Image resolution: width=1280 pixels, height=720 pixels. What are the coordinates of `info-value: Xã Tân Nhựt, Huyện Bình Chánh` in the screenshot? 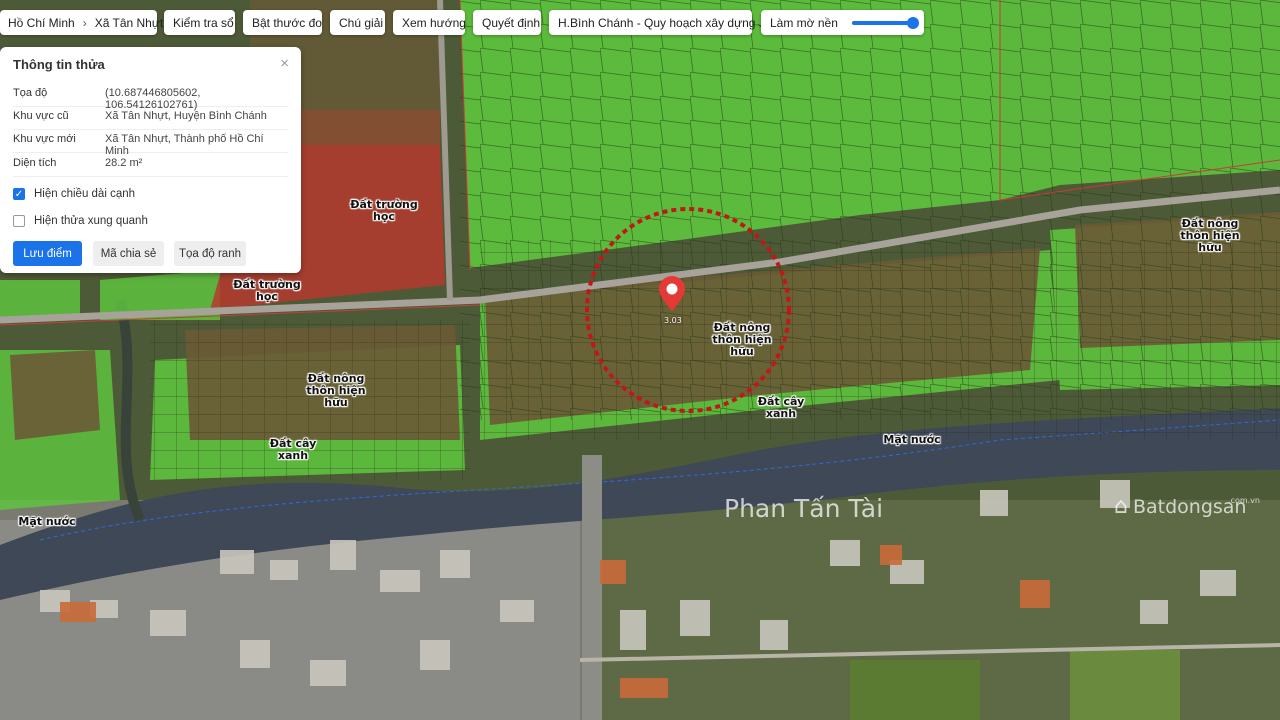 It's located at (186, 116).